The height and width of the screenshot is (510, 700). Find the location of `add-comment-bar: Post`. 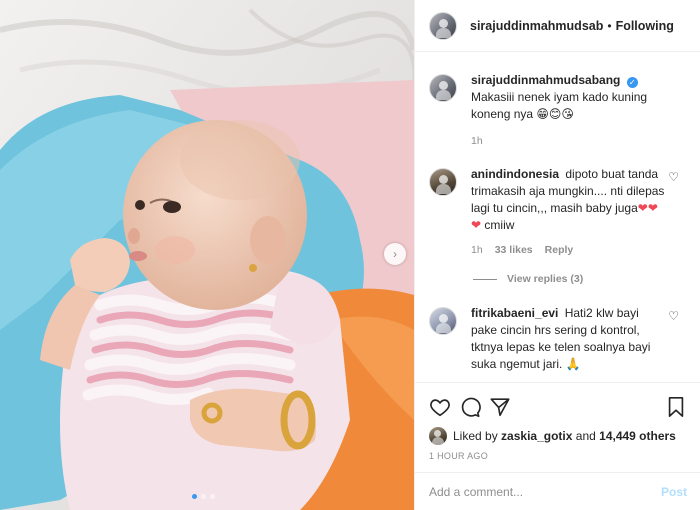

add-comment-bar: Post is located at coordinates (557, 491).